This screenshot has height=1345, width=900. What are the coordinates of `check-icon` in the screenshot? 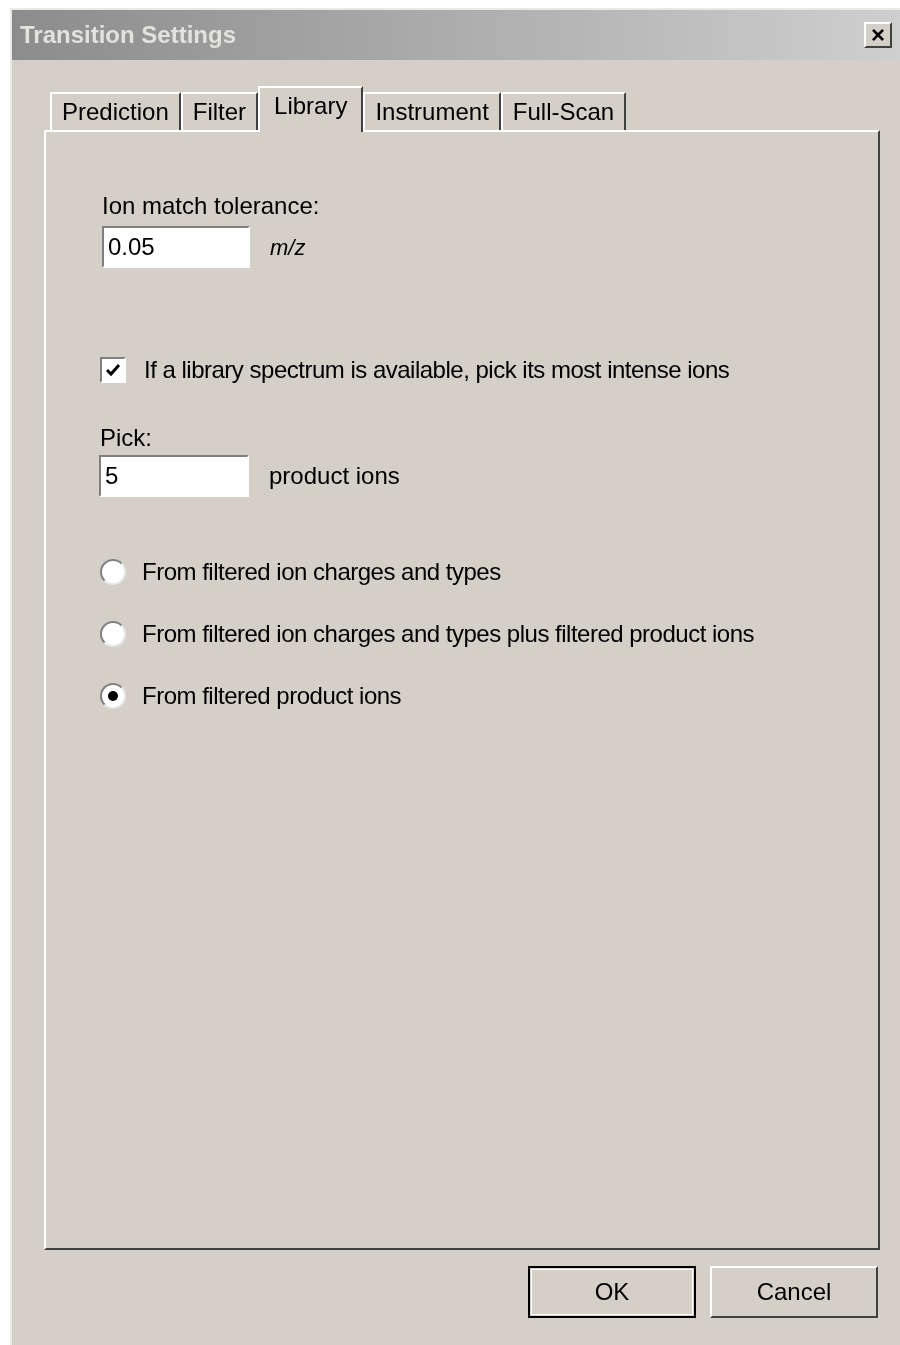 It's located at (113, 370).